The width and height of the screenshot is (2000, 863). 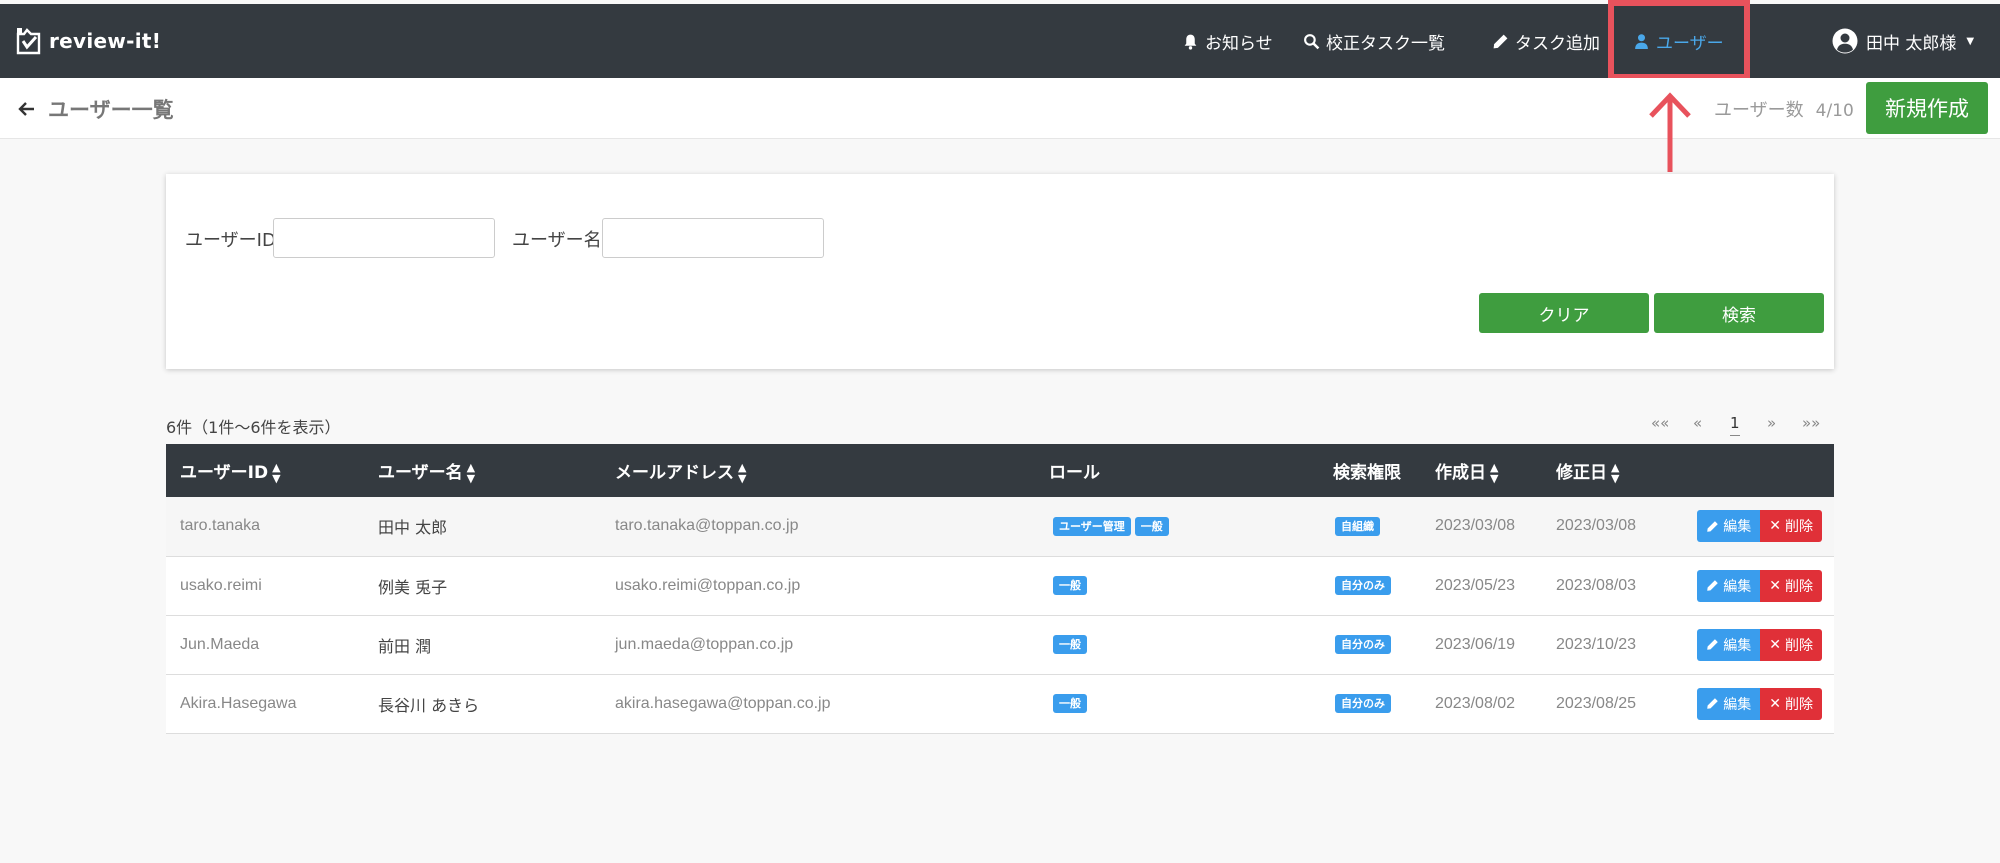 I want to click on pagination: «« « 1 » »», so click(x=1737, y=426).